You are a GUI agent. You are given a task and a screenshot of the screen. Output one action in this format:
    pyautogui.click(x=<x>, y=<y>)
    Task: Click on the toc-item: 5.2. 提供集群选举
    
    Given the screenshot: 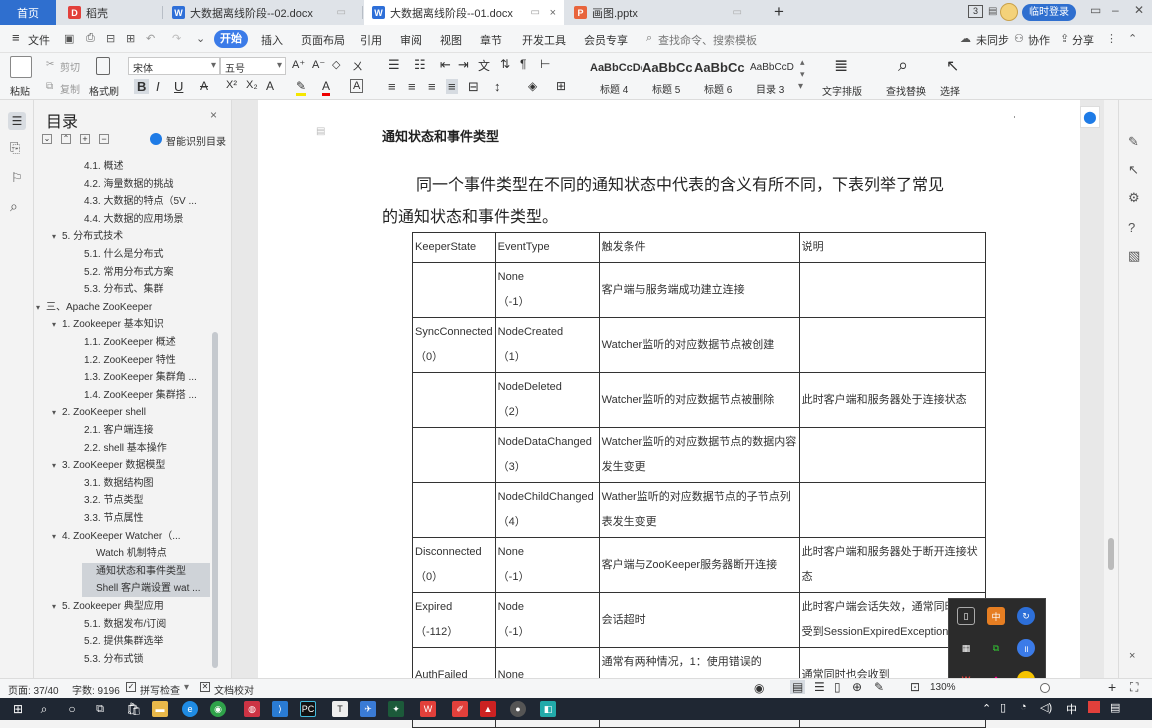 What is the action you would take?
    pyautogui.click(x=123, y=641)
    